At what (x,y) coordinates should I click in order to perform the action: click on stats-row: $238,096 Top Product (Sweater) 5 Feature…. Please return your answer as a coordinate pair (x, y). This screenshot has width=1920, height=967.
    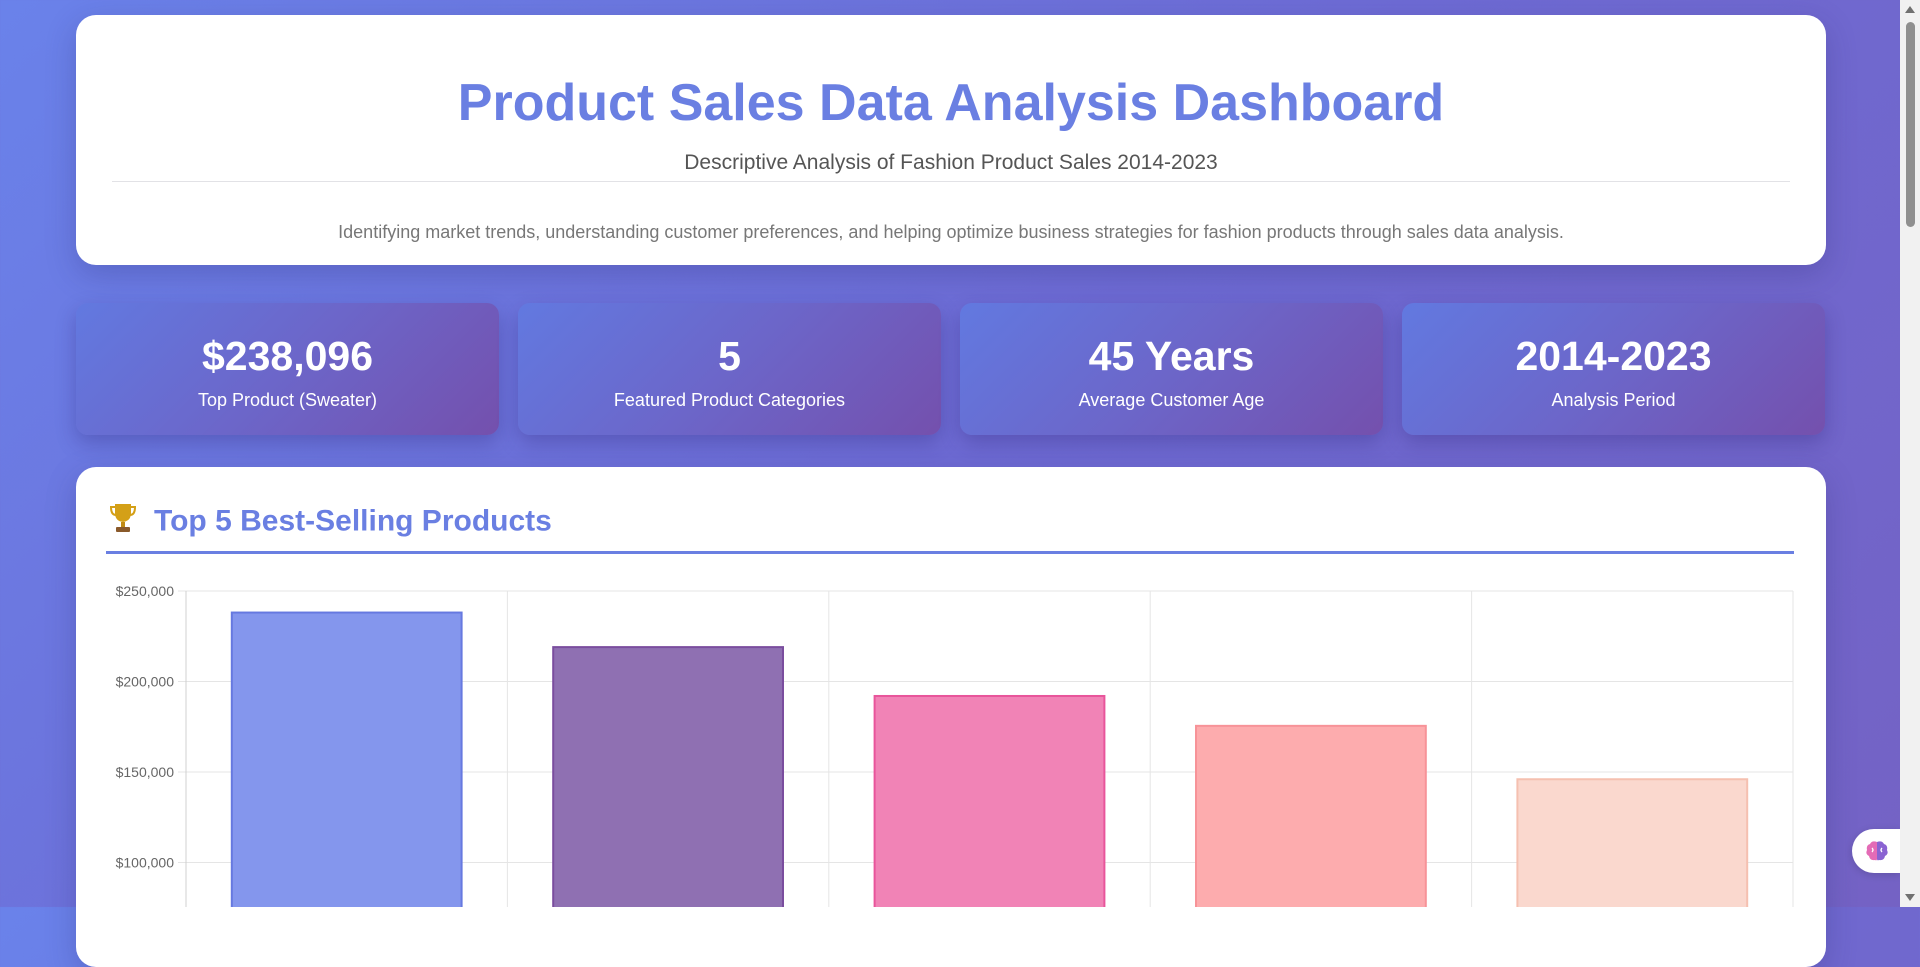
    Looking at the image, I should click on (951, 369).